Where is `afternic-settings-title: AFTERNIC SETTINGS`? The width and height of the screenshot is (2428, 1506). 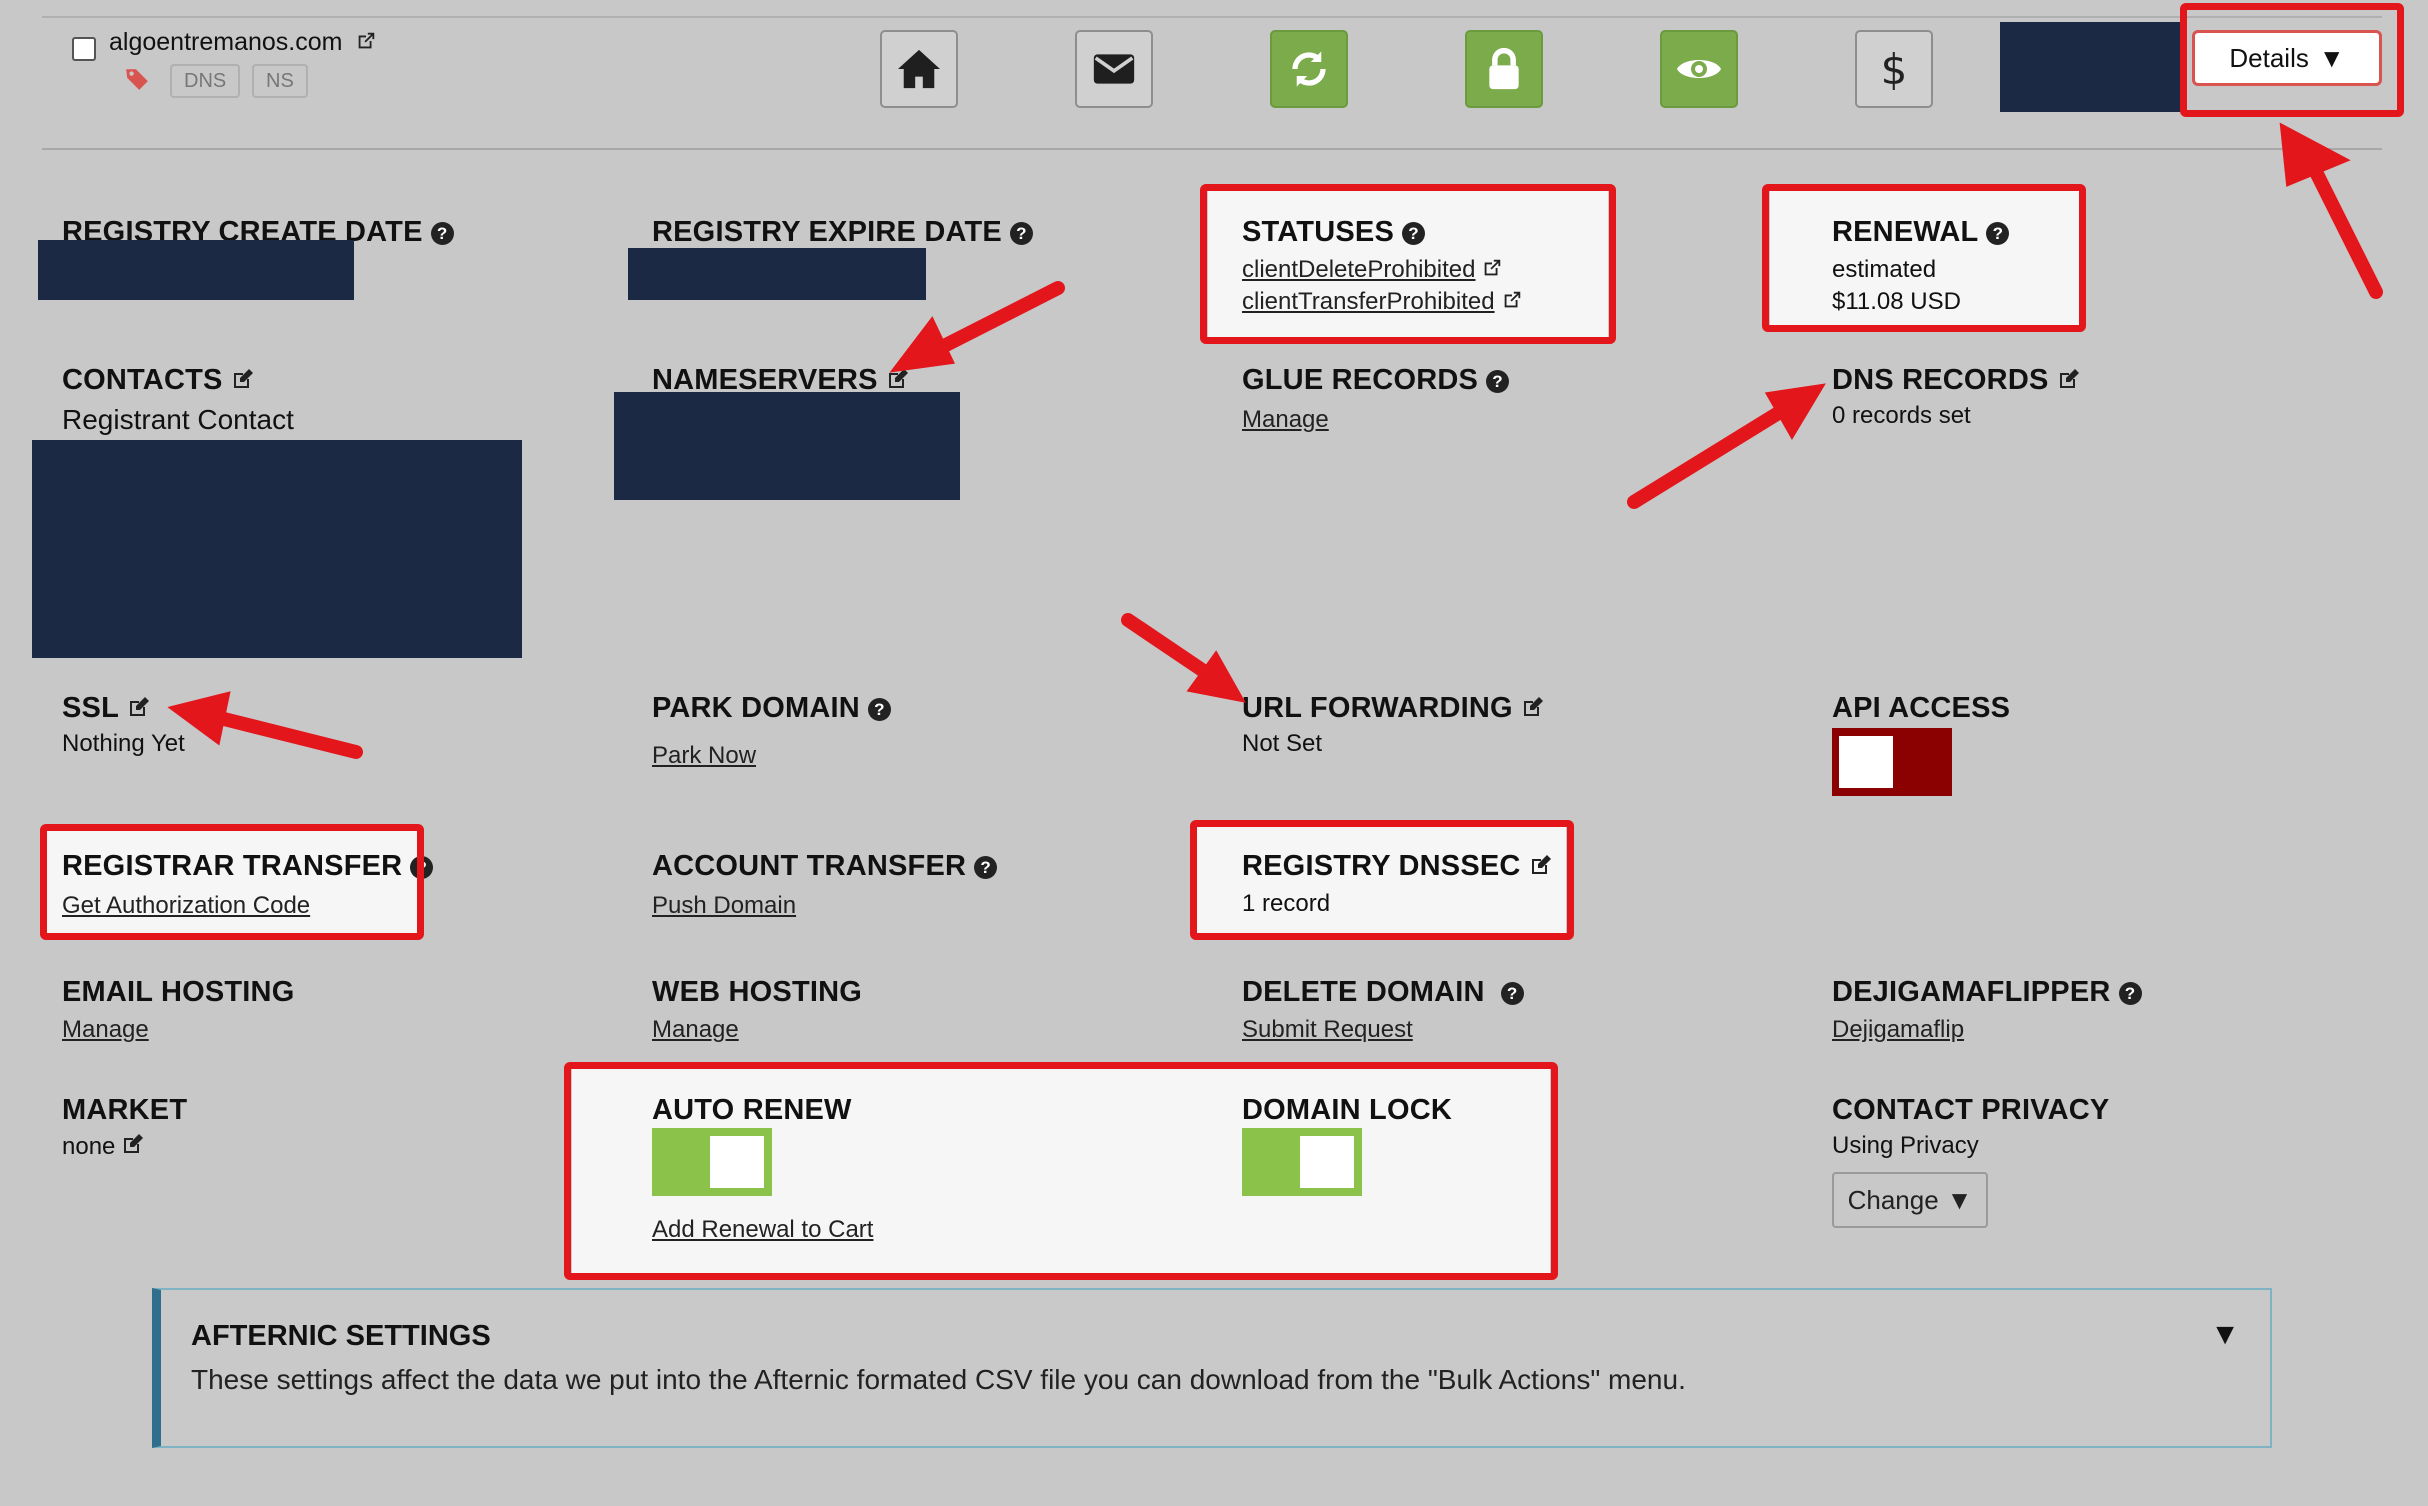 afternic-settings-title: AFTERNIC SETTINGS is located at coordinates (341, 1336).